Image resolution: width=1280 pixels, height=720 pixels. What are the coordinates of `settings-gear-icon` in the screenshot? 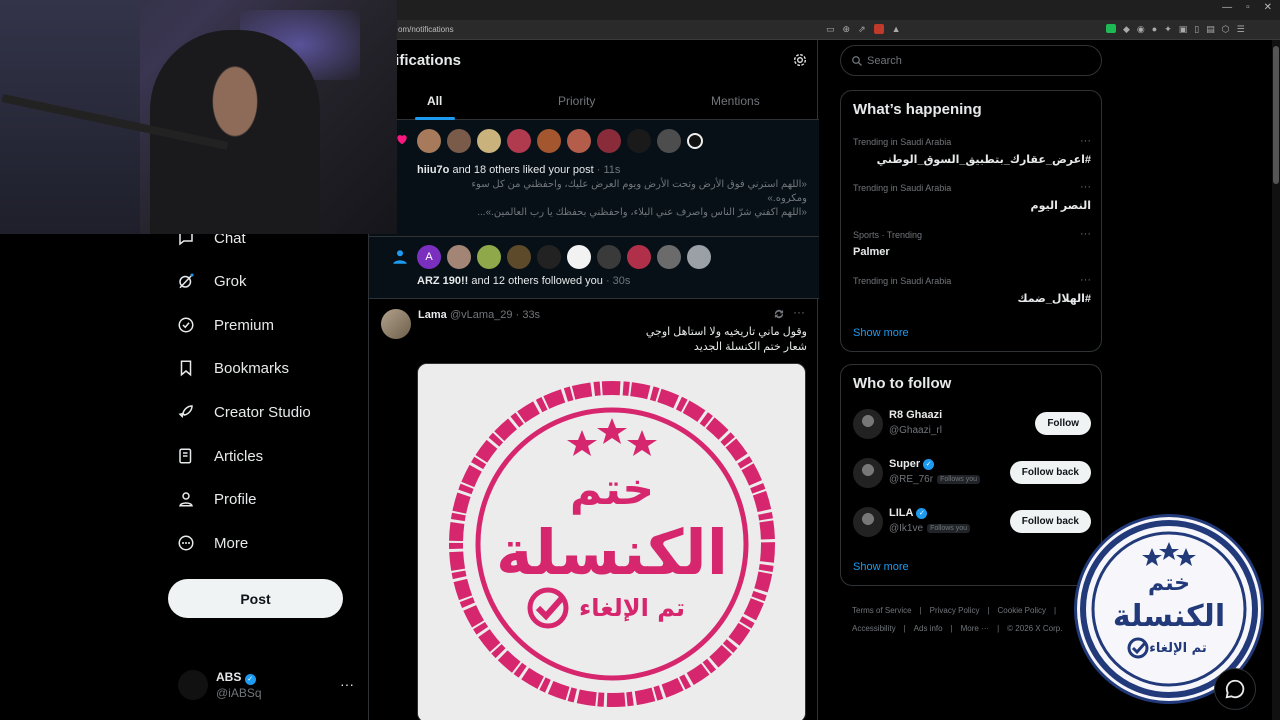 It's located at (800, 60).